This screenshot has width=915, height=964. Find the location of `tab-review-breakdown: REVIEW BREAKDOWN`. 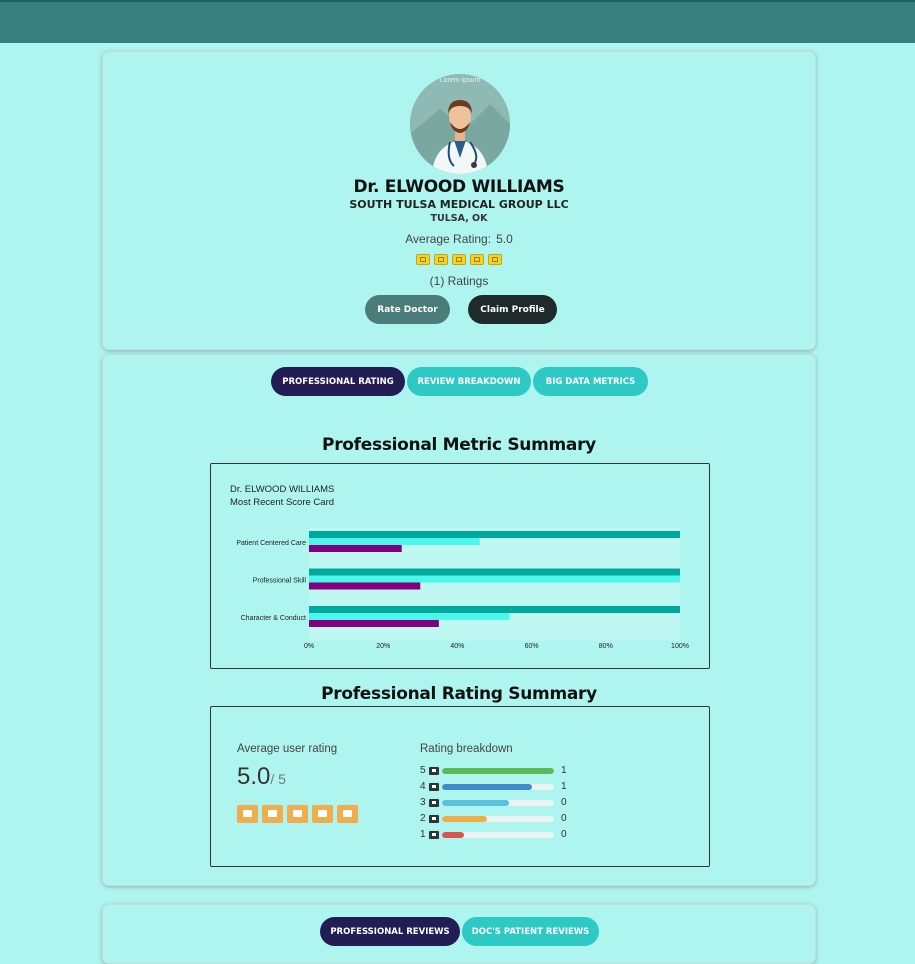

tab-review-breakdown: REVIEW BREAKDOWN is located at coordinates (469, 381).